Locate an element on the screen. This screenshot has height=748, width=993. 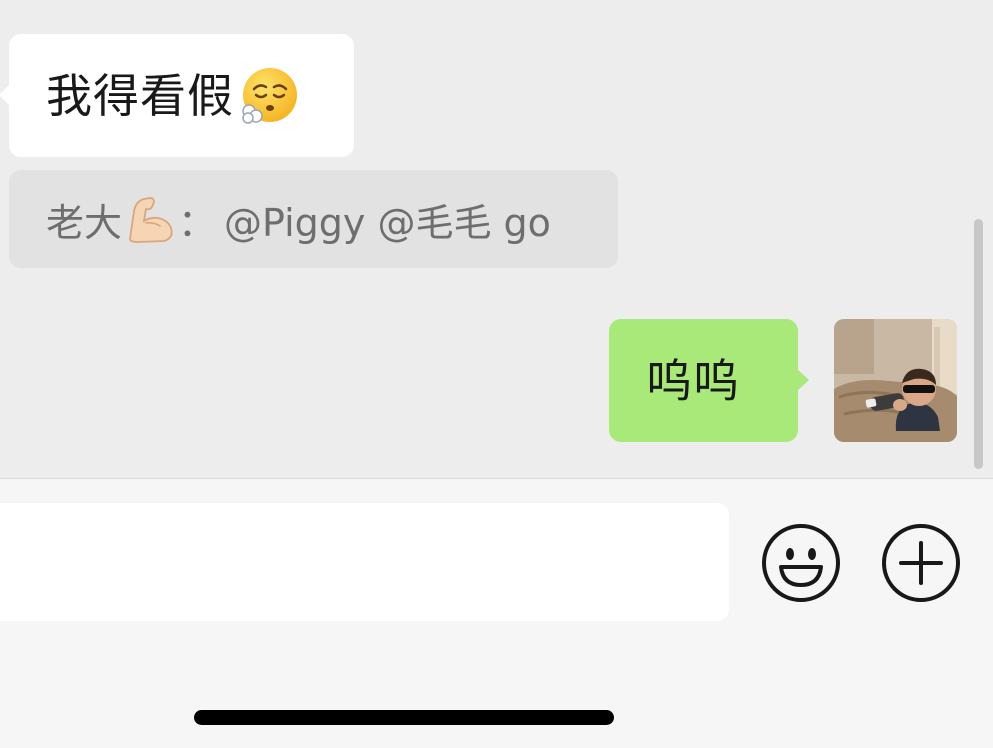
plus-circle-icon is located at coordinates (921, 563).